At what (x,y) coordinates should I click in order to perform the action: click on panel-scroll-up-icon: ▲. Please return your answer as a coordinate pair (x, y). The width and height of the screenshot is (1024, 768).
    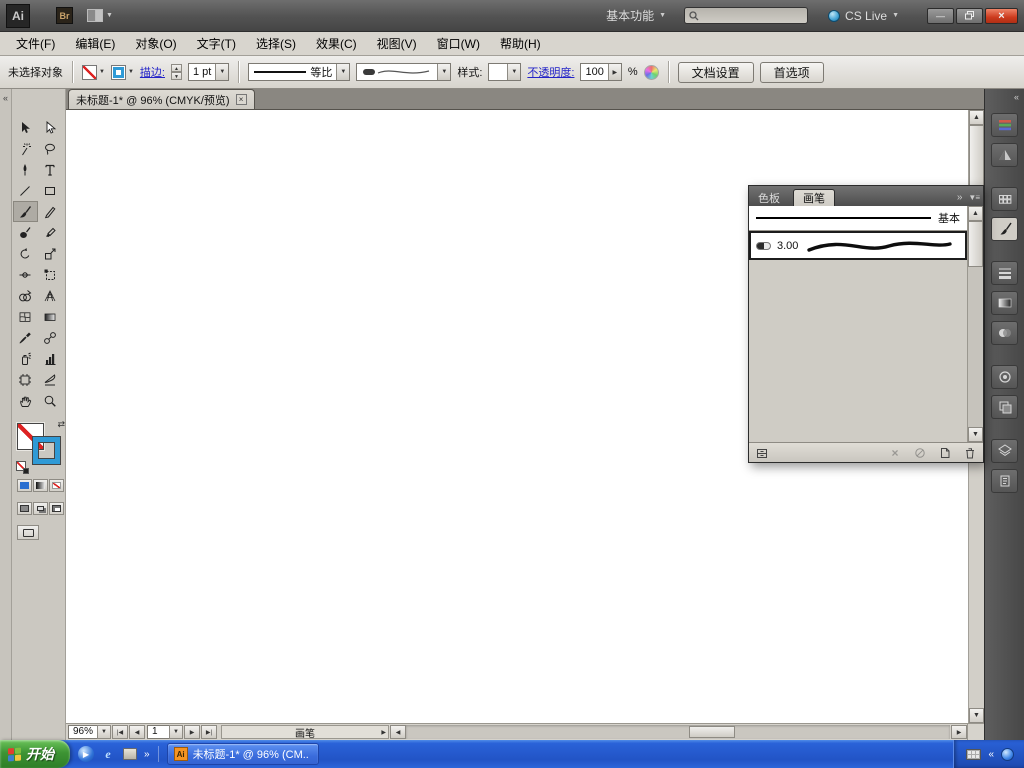
    Looking at the image, I should click on (975, 213).